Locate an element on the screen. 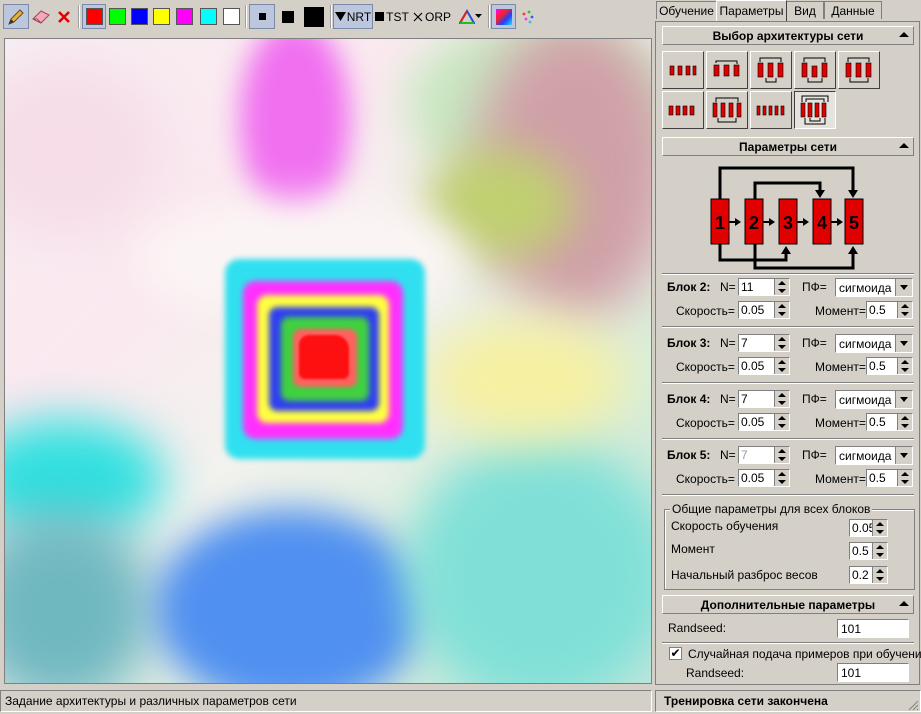 The image size is (921, 714). block-n-value: 11 is located at coordinates (747, 287).